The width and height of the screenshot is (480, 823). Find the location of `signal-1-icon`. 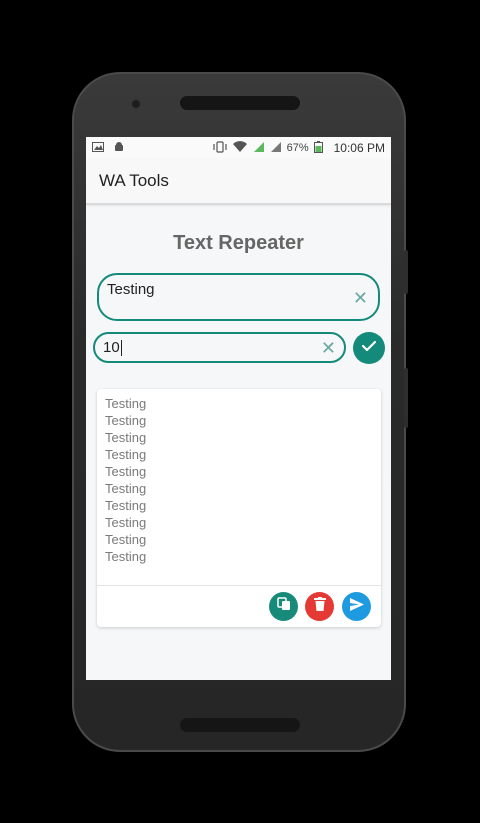

signal-1-icon is located at coordinates (259, 148).